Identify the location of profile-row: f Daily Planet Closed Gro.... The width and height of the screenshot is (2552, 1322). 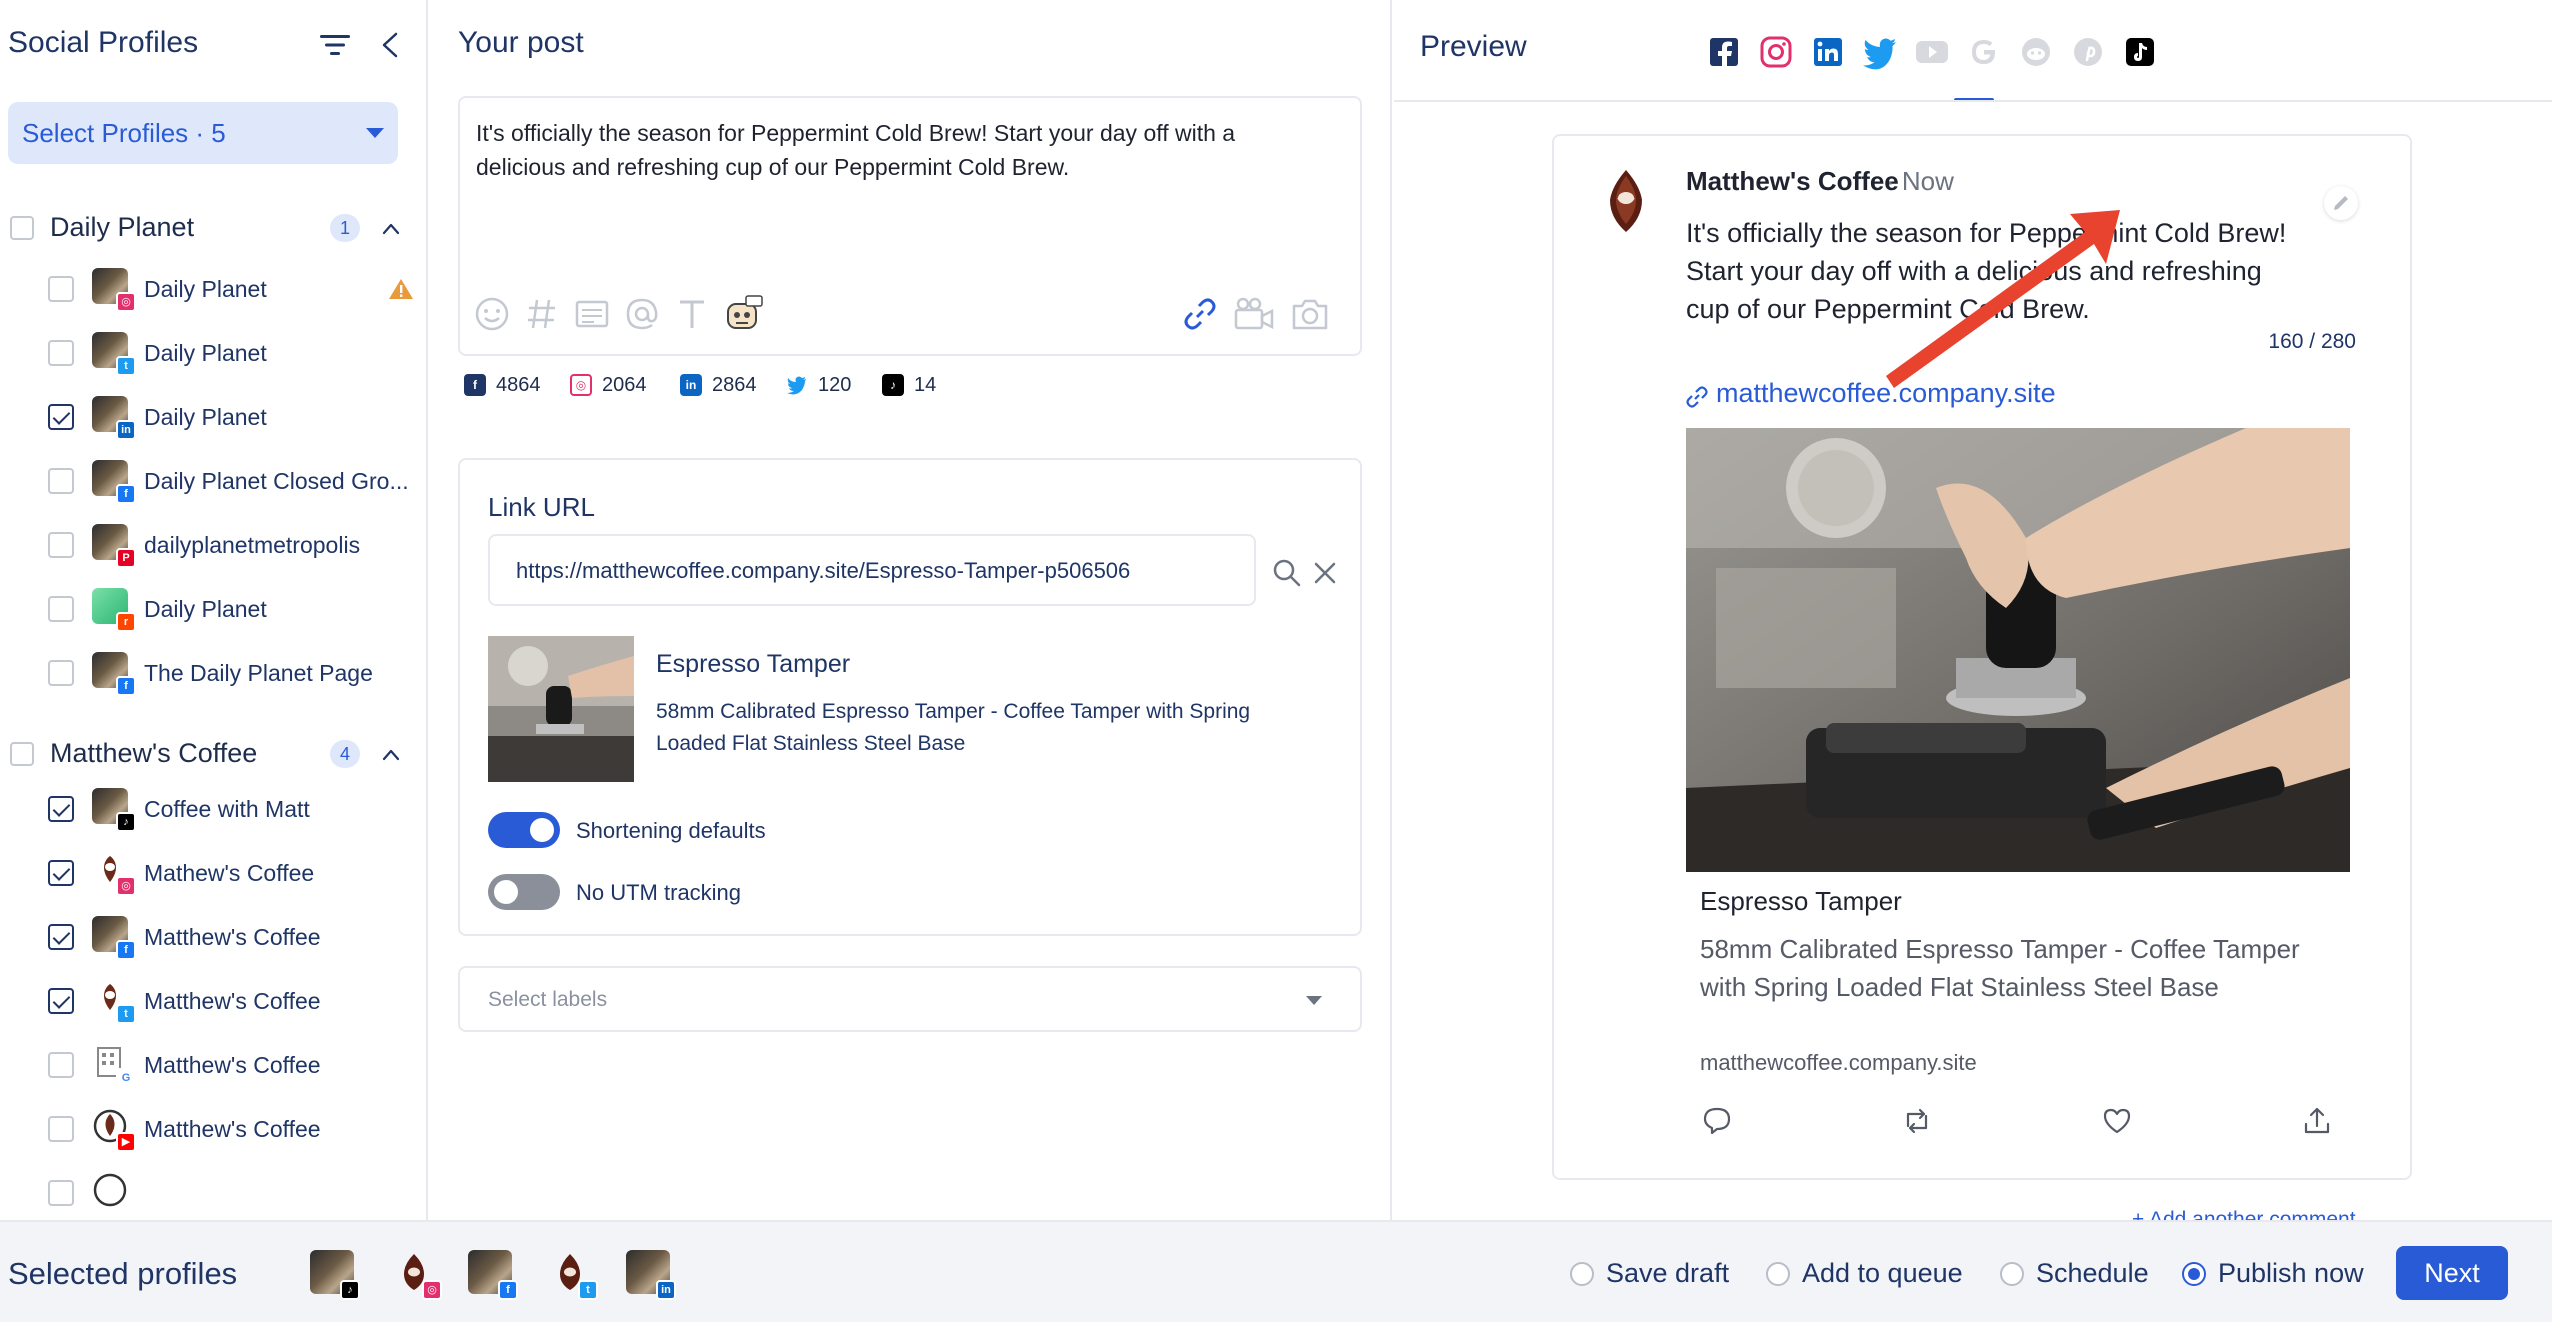
(237, 481).